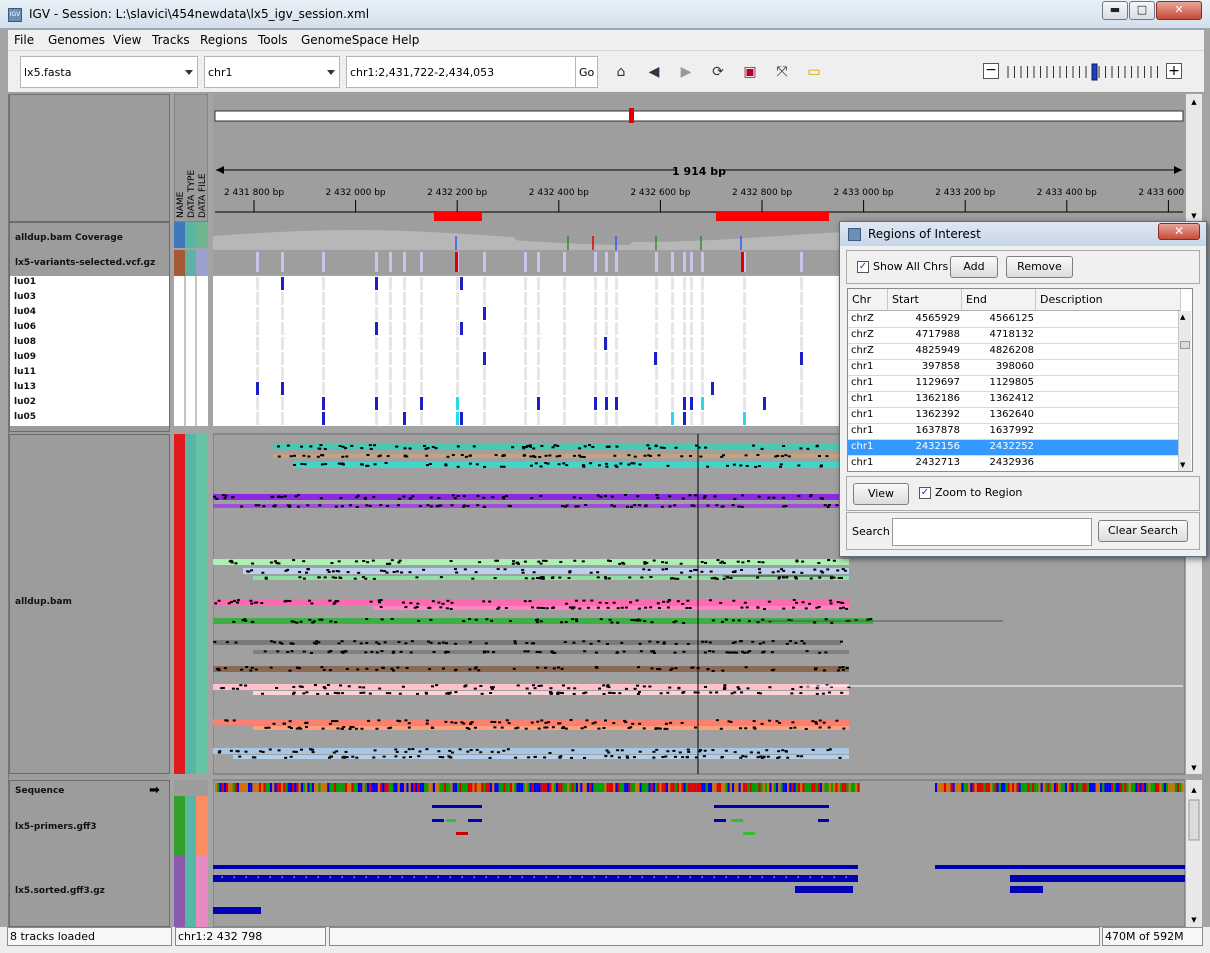 This screenshot has height=953, width=1210. What do you see at coordinates (85, 263) in the screenshot?
I see `track-name-variants: lx5-variants-selected.vcf.gz` at bounding box center [85, 263].